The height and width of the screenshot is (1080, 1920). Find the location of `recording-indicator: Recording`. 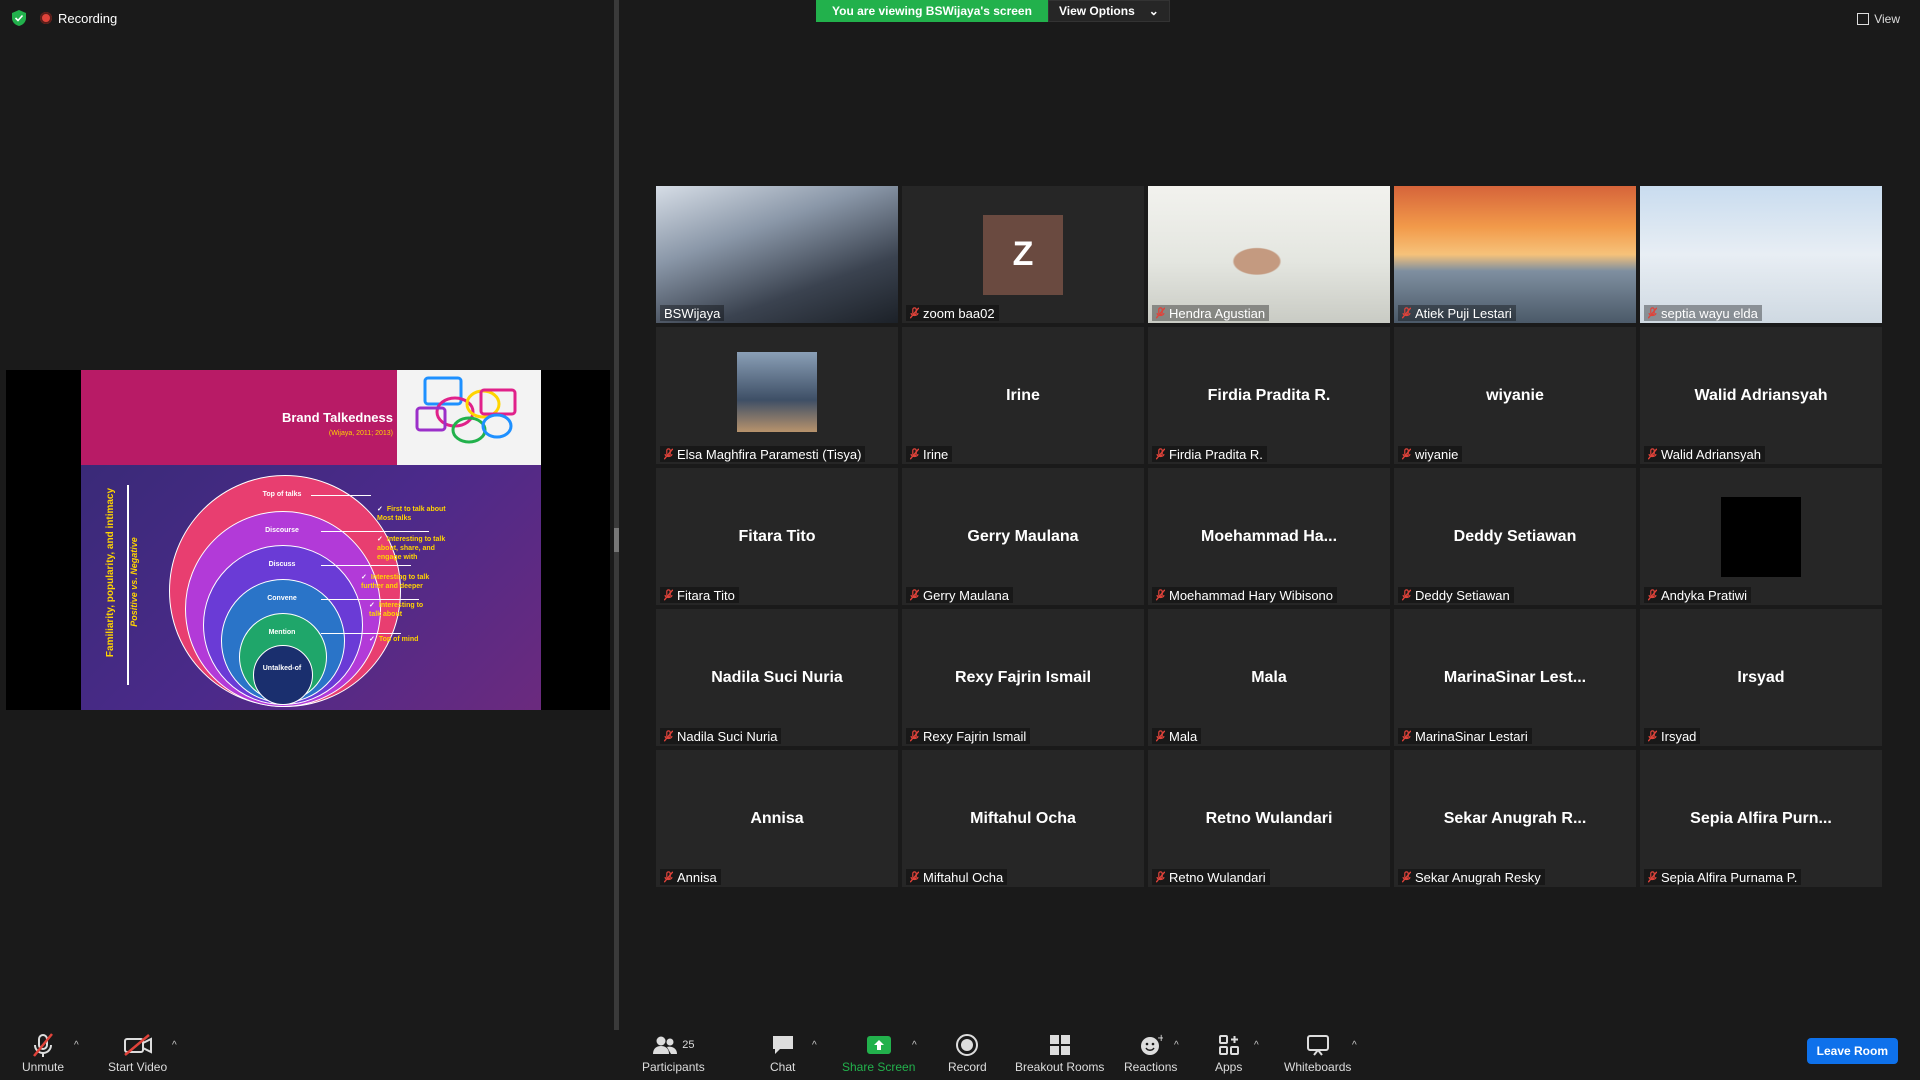

recording-indicator: Recording is located at coordinates (78, 18).